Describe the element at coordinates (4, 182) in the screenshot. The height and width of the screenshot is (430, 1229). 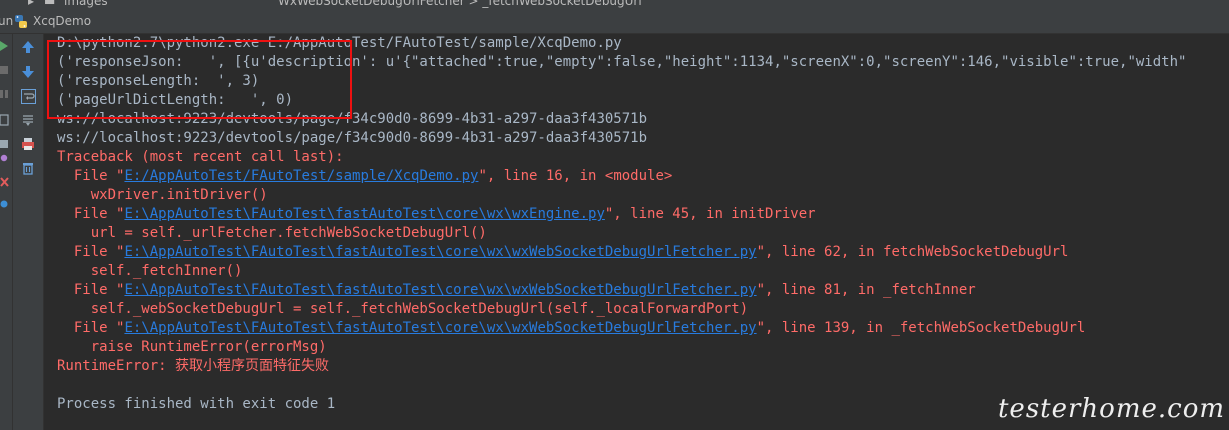
I see `close-icon` at that location.